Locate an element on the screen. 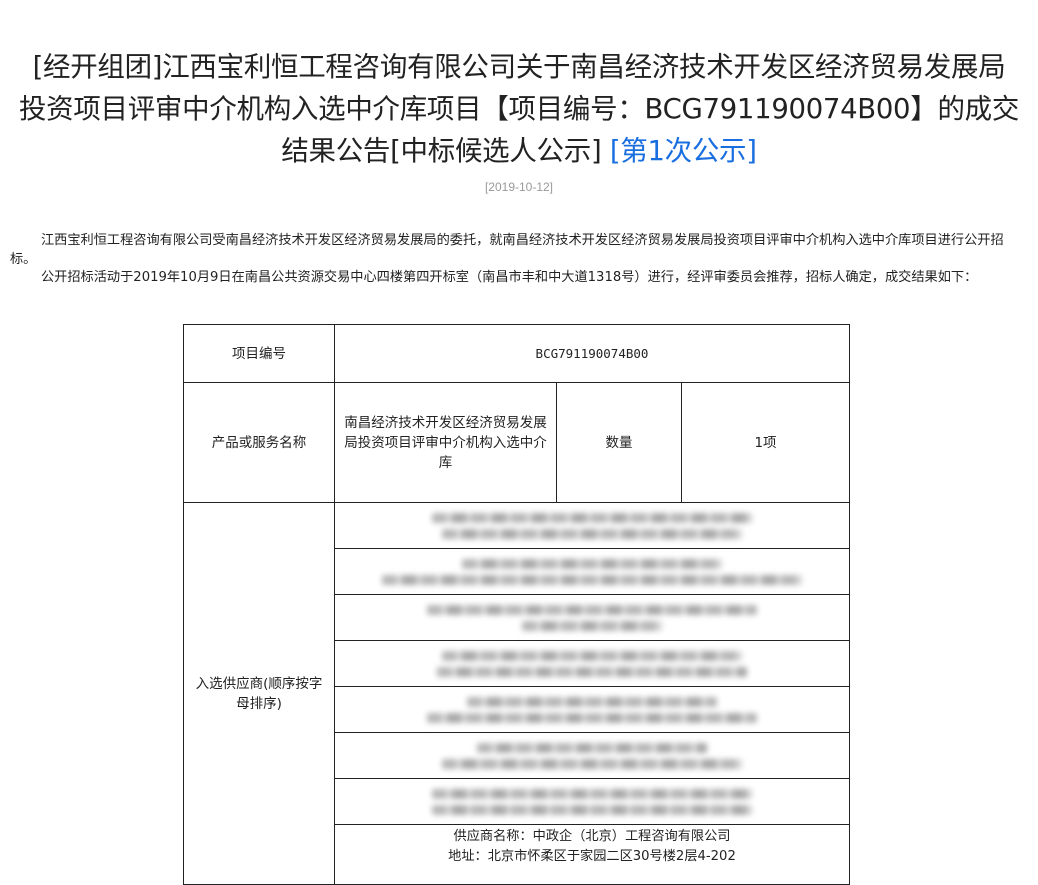  publicity-round-link: [第1次公示] is located at coordinates (683, 151).